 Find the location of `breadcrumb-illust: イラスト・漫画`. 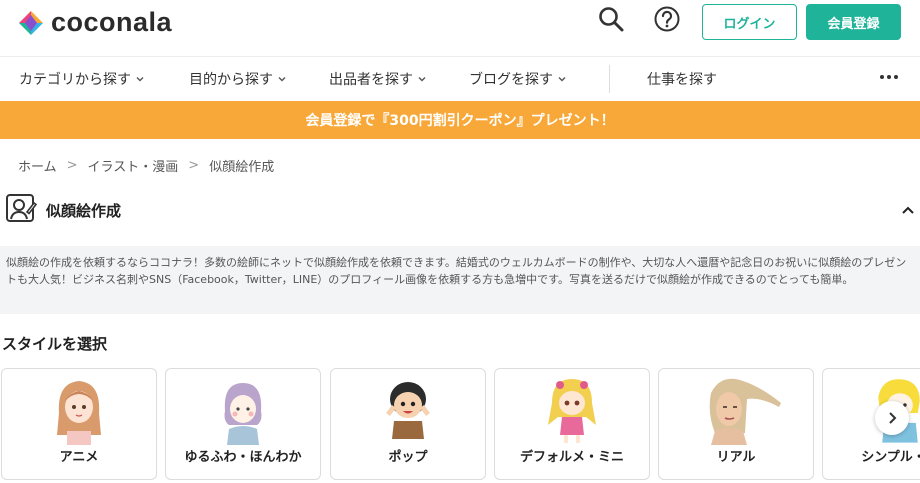

breadcrumb-illust: イラスト・漫画 is located at coordinates (133, 165).